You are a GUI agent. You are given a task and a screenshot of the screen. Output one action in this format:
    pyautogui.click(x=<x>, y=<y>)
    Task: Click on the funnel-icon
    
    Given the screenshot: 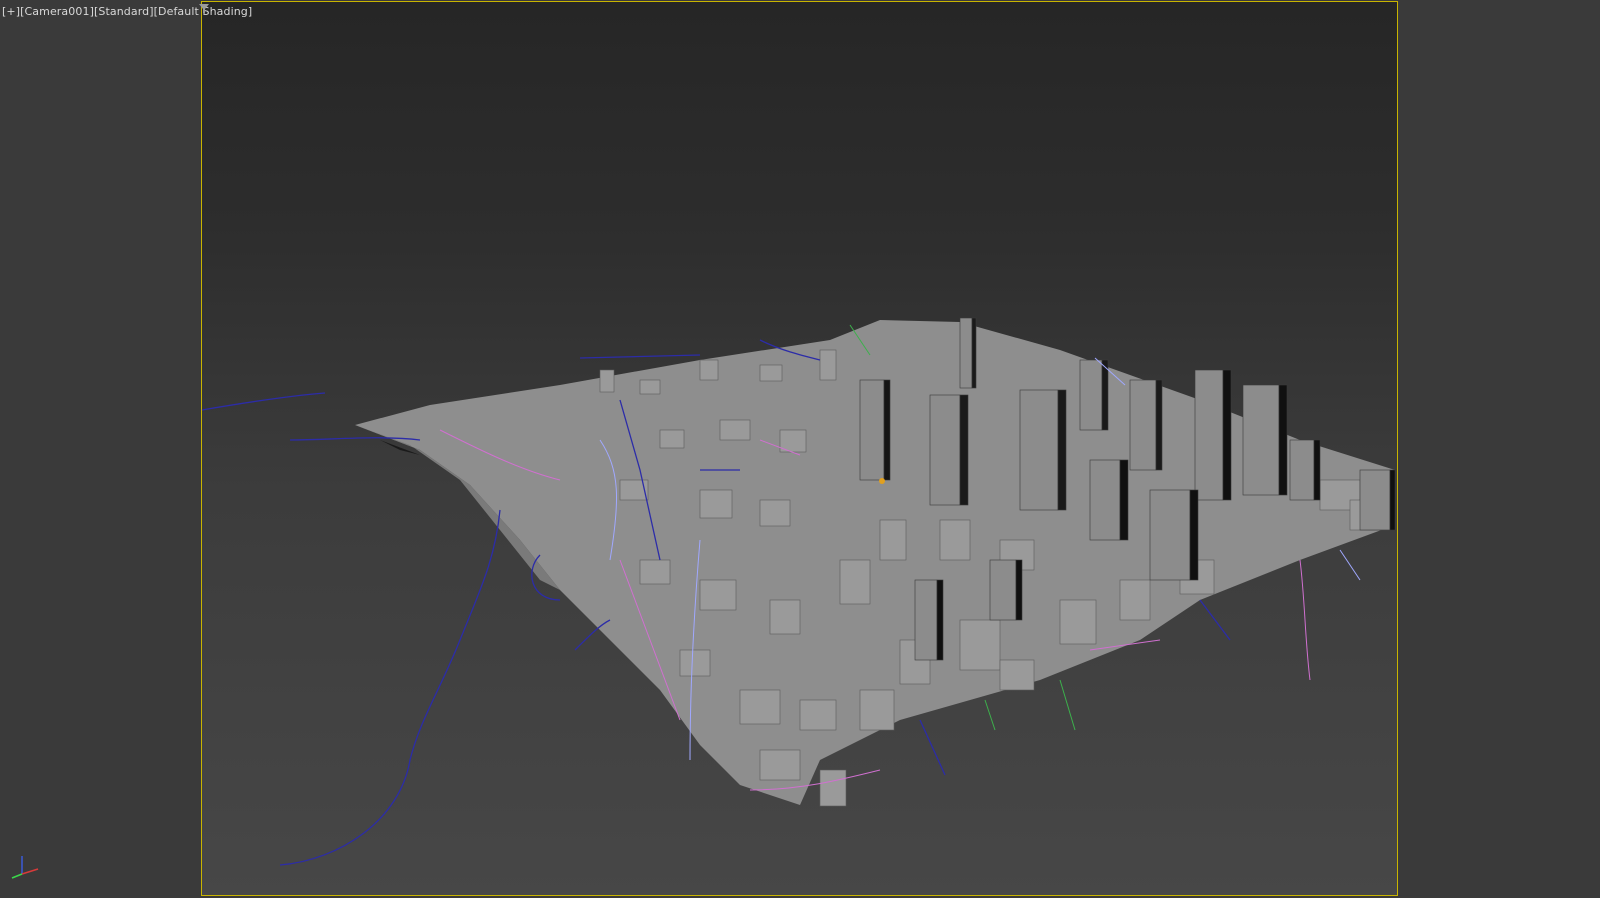 What is the action you would take?
    pyautogui.click(x=204, y=9)
    